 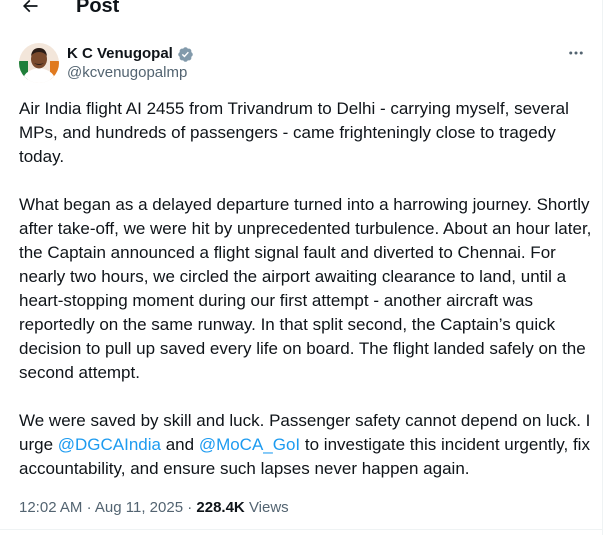 I want to click on post-time: 12:02 AM, so click(x=50, y=507).